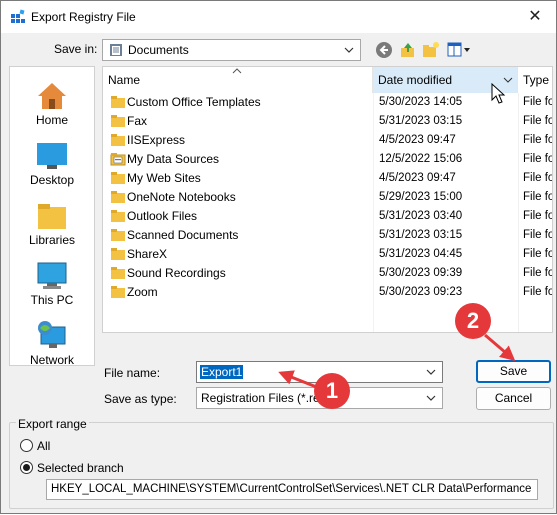  Describe the element at coordinates (332, 391) in the screenshot. I see `callout-badge-1: 1` at that location.